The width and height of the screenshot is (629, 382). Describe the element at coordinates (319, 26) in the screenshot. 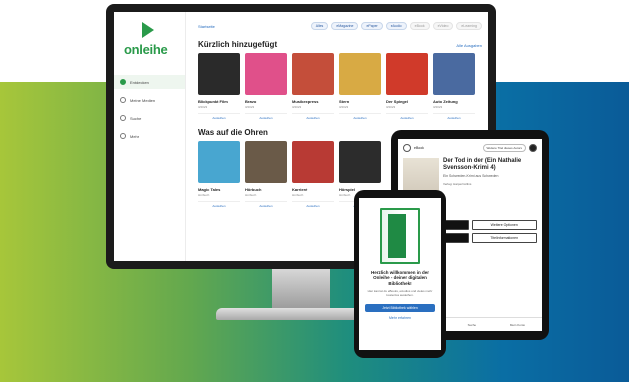

I see `filter-chip: Alles` at that location.